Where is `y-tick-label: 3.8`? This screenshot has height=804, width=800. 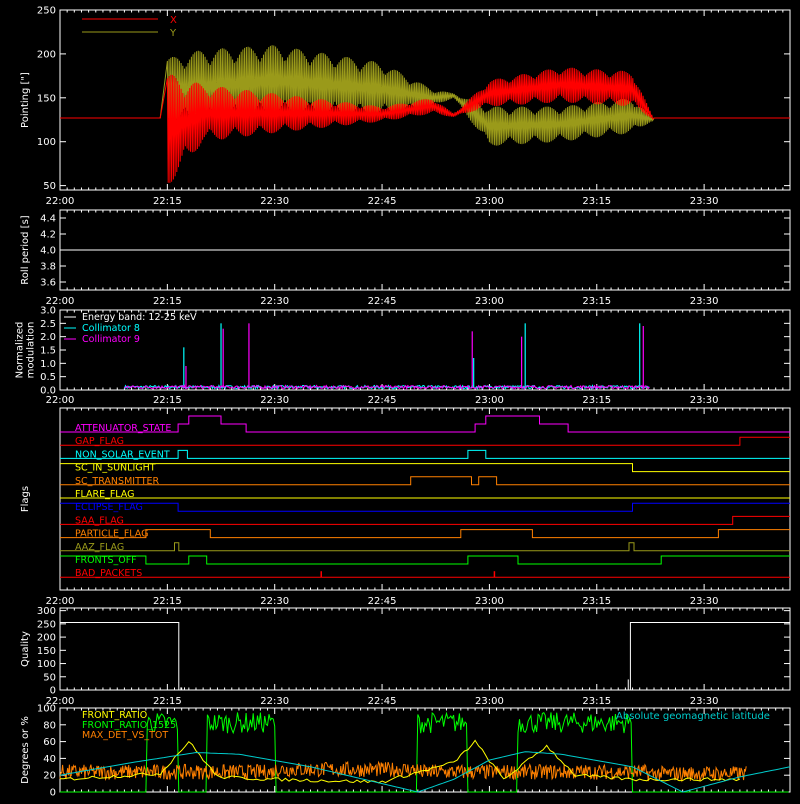 y-tick-label: 3.8 is located at coordinates (48, 267).